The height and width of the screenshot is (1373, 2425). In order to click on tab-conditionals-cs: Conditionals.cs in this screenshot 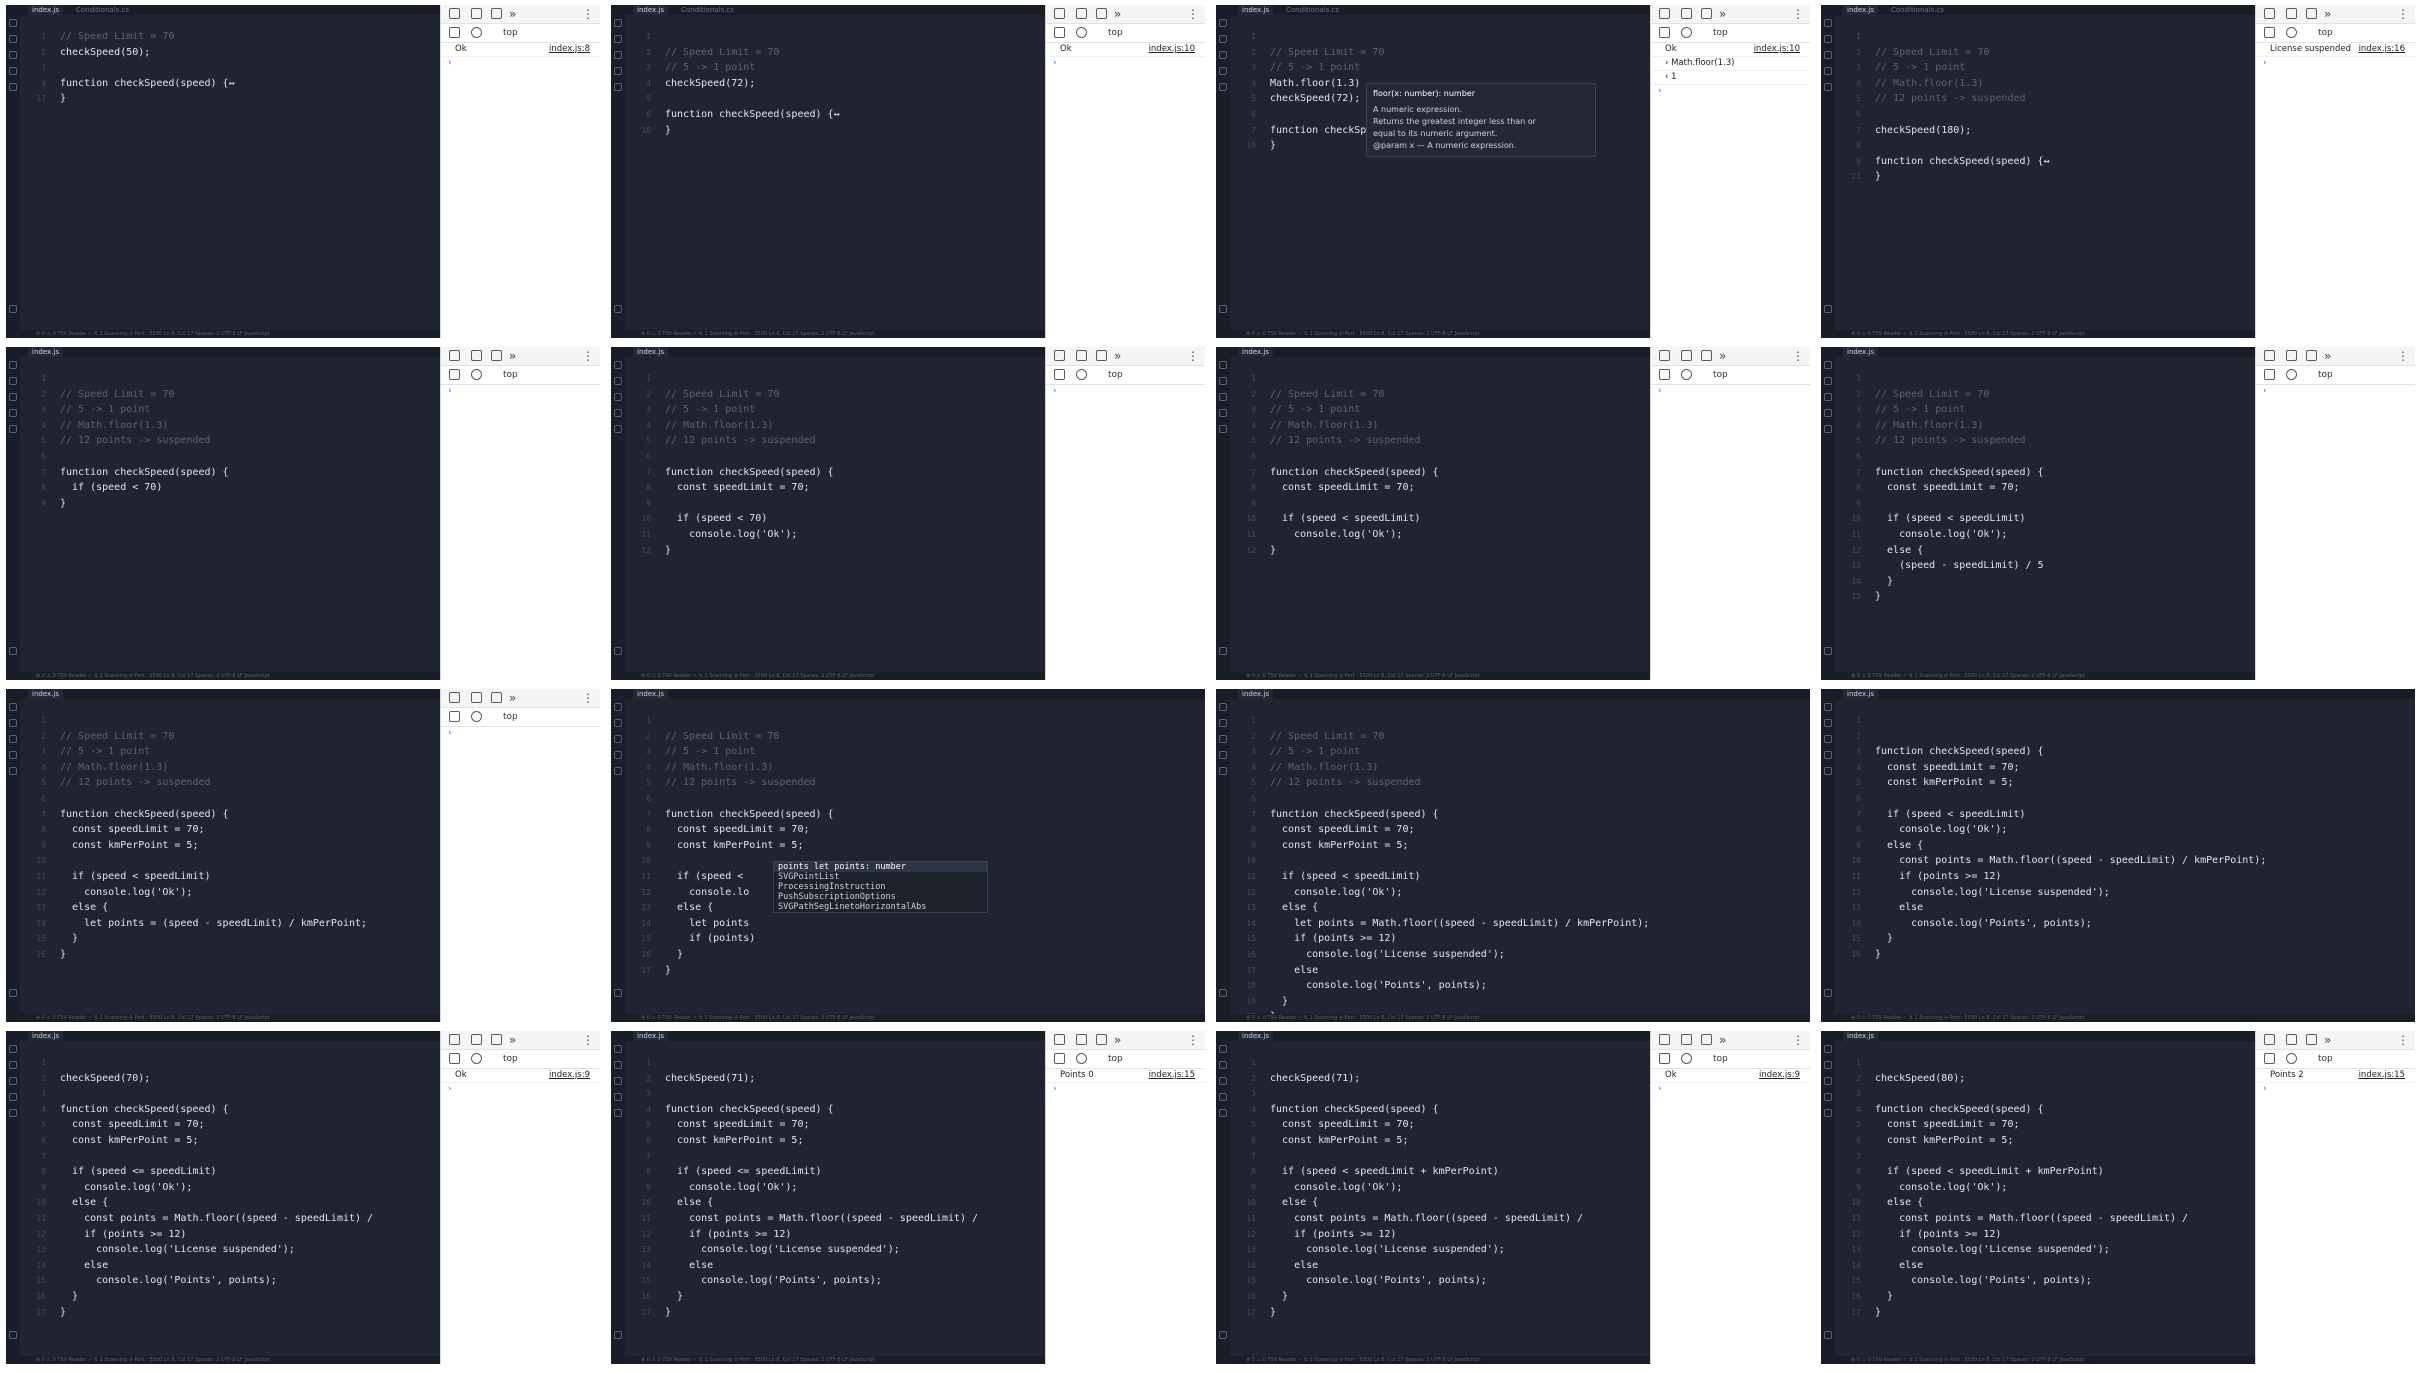, I will do `click(707, 10)`.